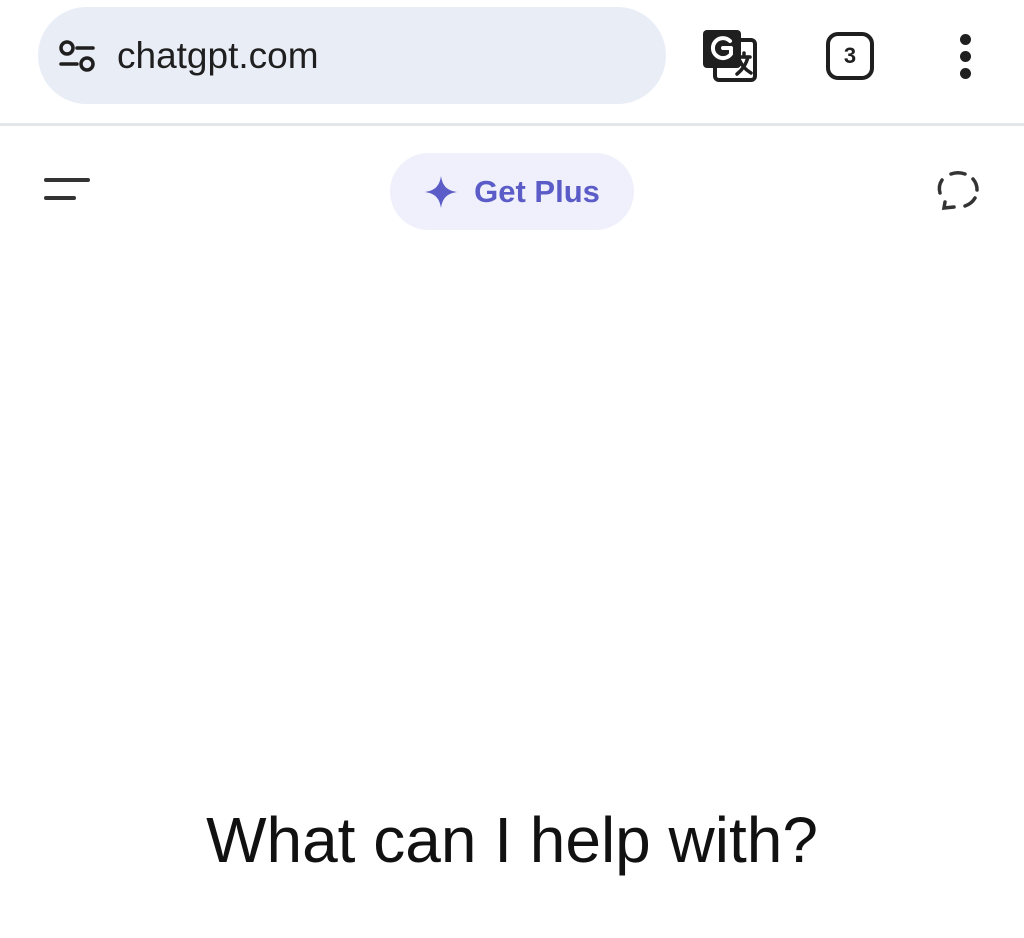 This screenshot has width=1024, height=938. I want to click on tab-switcher-button: 3, so click(850, 56).